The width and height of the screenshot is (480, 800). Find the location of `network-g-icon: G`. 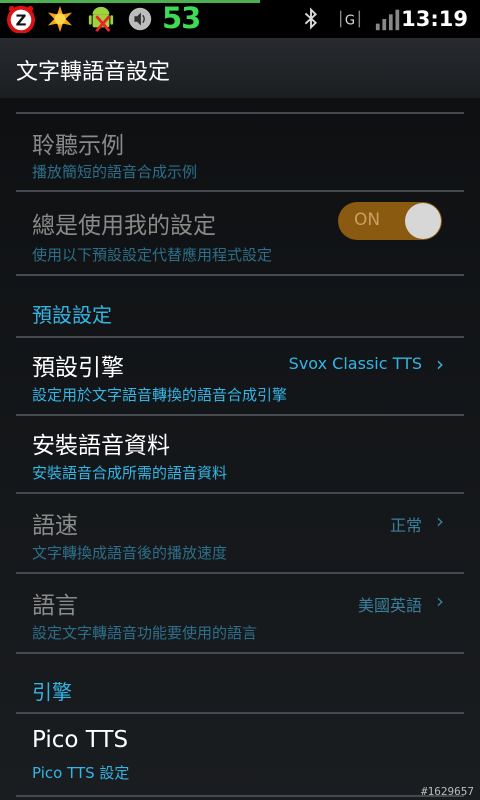

network-g-icon: G is located at coordinates (350, 19).